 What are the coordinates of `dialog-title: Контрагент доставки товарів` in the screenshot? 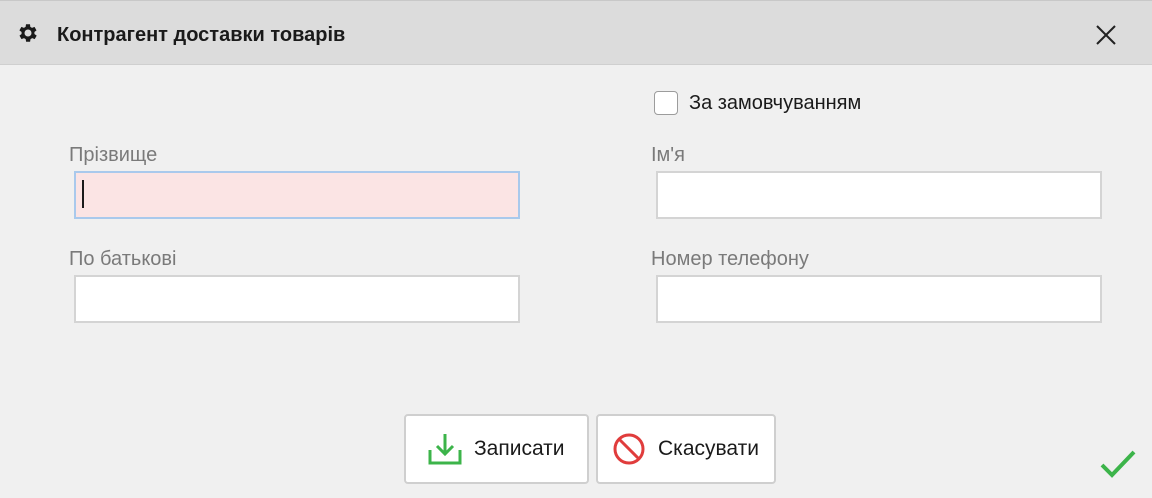 It's located at (201, 35).